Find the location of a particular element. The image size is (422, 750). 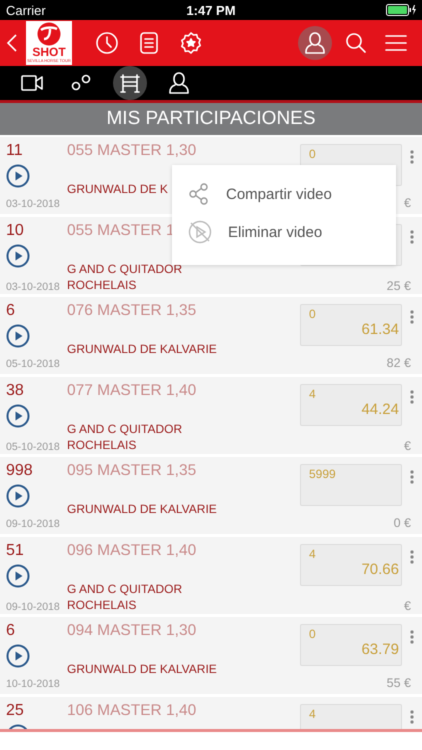

class-name: 106 MASTER 1,40 is located at coordinates (131, 711).